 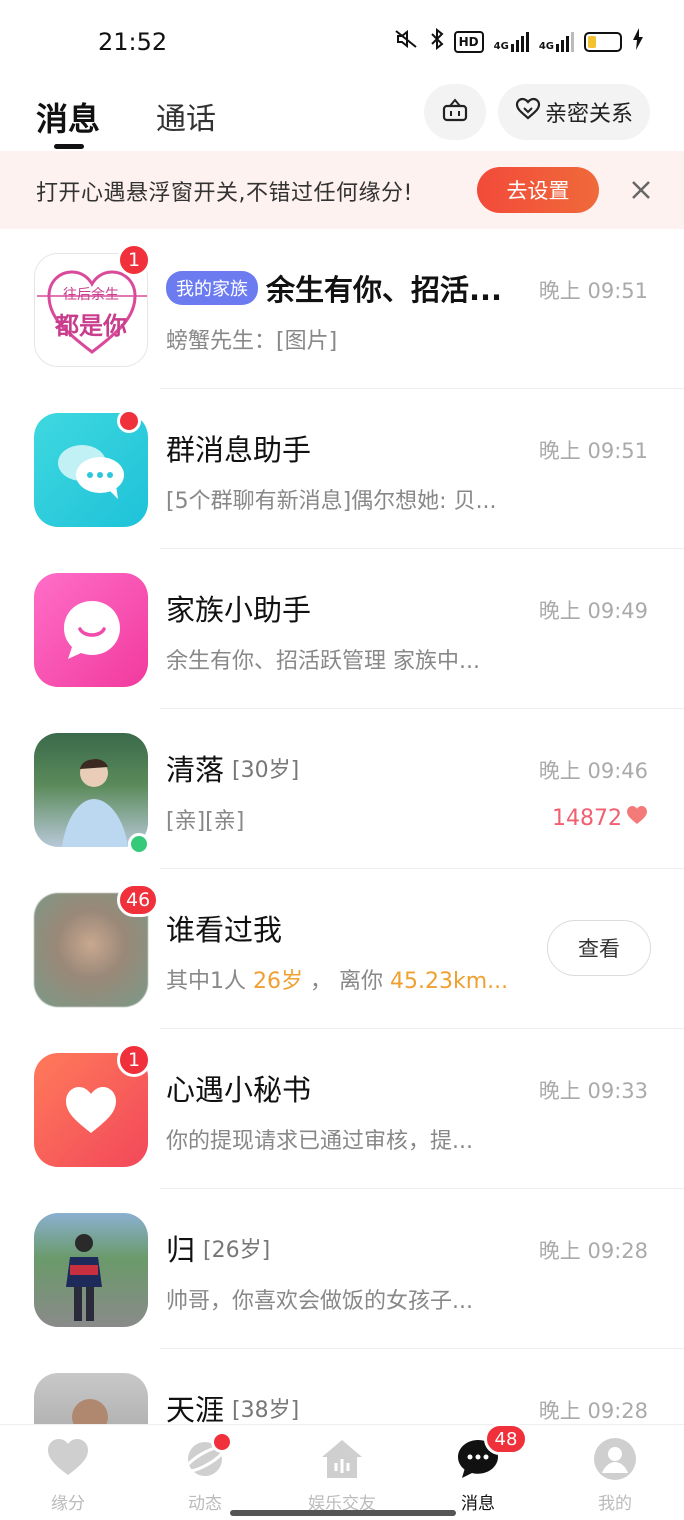 What do you see at coordinates (208, 1456) in the screenshot?
I see `planet-icon` at bounding box center [208, 1456].